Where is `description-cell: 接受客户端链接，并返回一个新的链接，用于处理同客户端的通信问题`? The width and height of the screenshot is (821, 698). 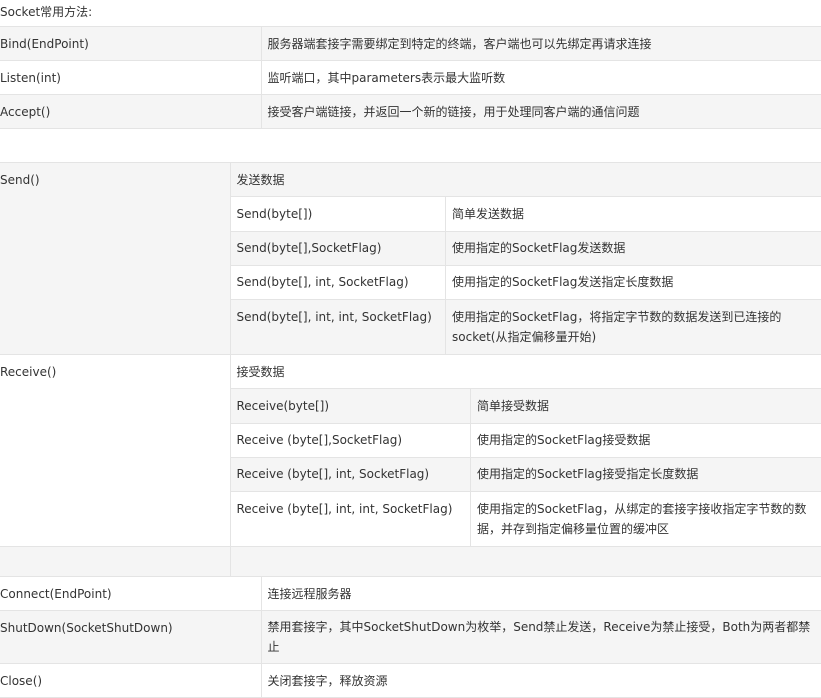
description-cell: 接受客户端链接，并返回一个新的链接，用于处理同客户端的通信问题 is located at coordinates (540, 111).